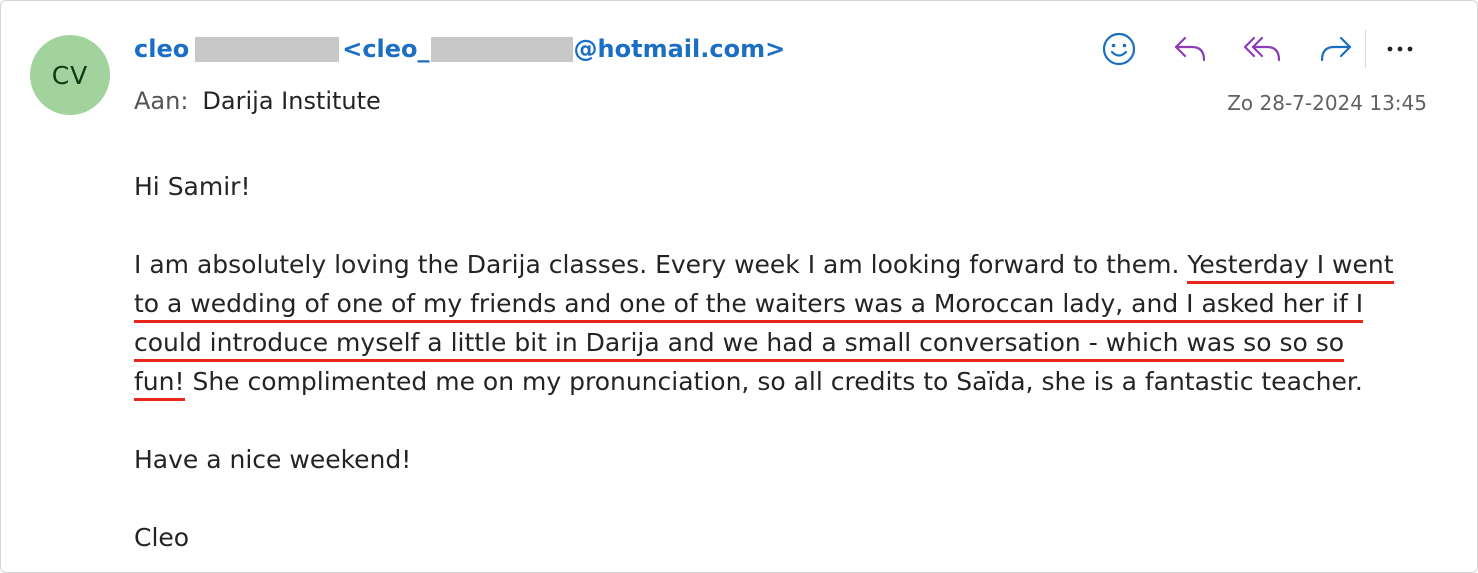 This screenshot has height=573, width=1478. Describe the element at coordinates (159, 384) in the screenshot. I see `underlined-text: fun!` at that location.